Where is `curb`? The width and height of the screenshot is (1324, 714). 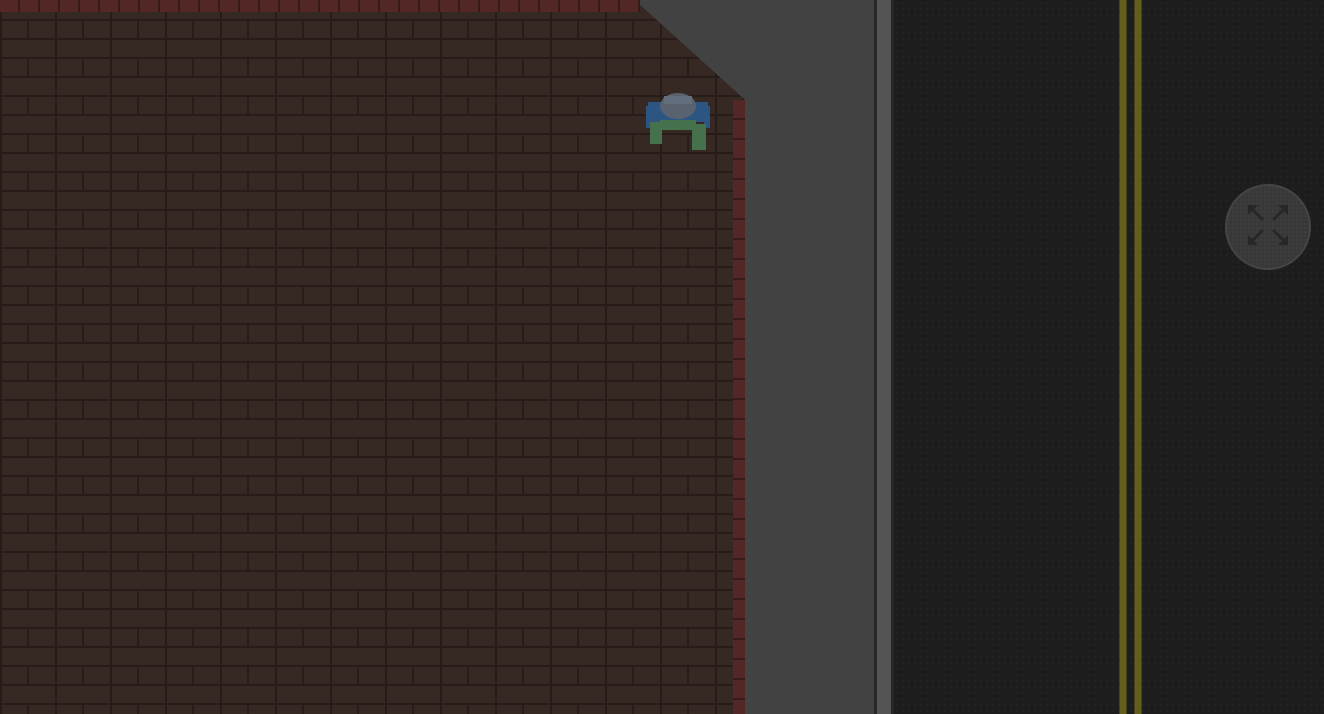
curb is located at coordinates (884, 357).